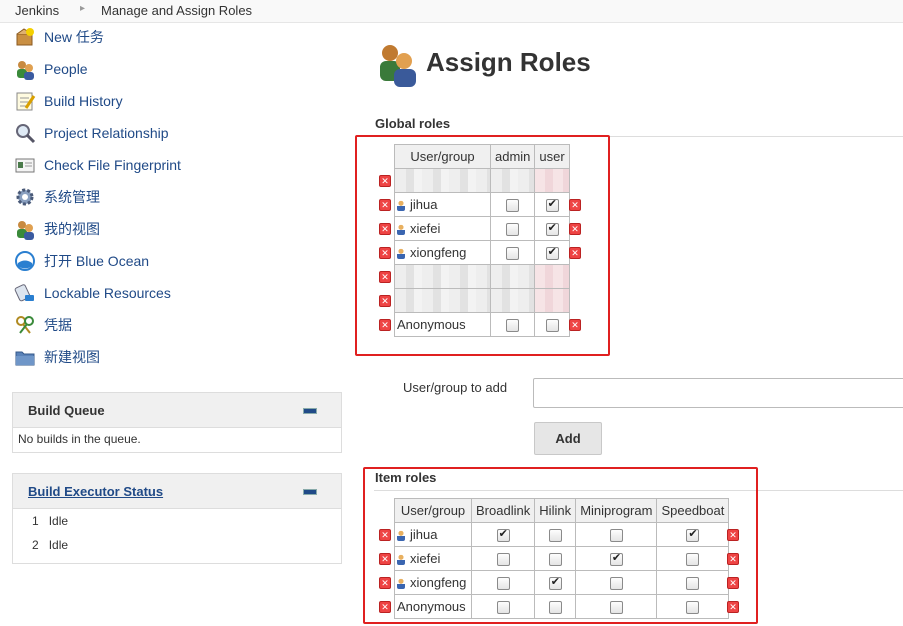 The height and width of the screenshot is (626, 903). What do you see at coordinates (508, 62) in the screenshot?
I see `page-title: Assign Roles` at bounding box center [508, 62].